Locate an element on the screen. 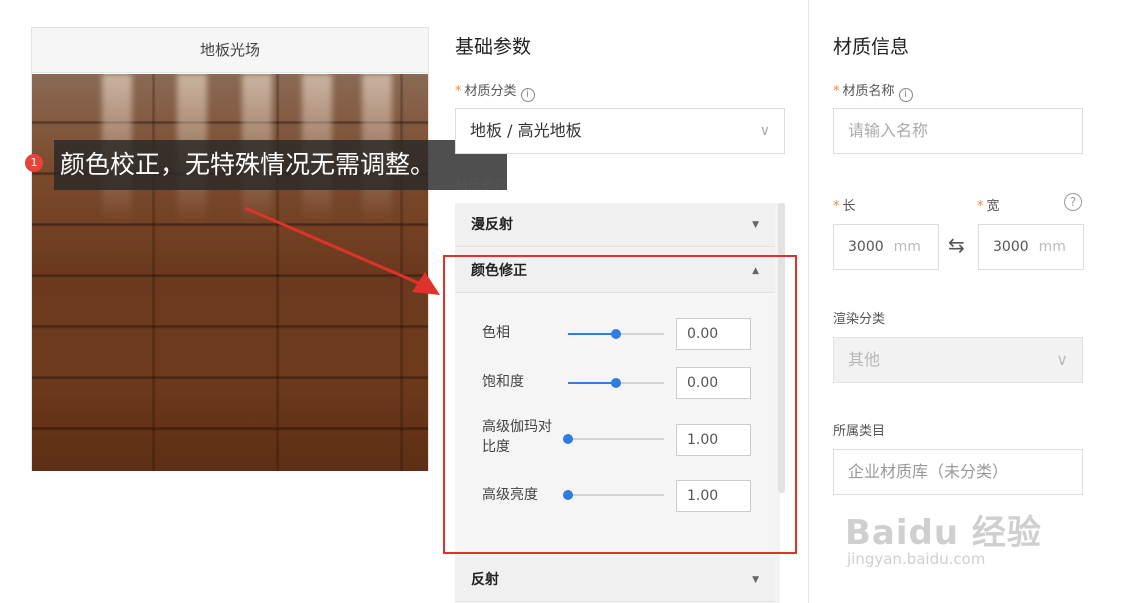  section-reflection: 反射 ▼ is located at coordinates (615, 580).